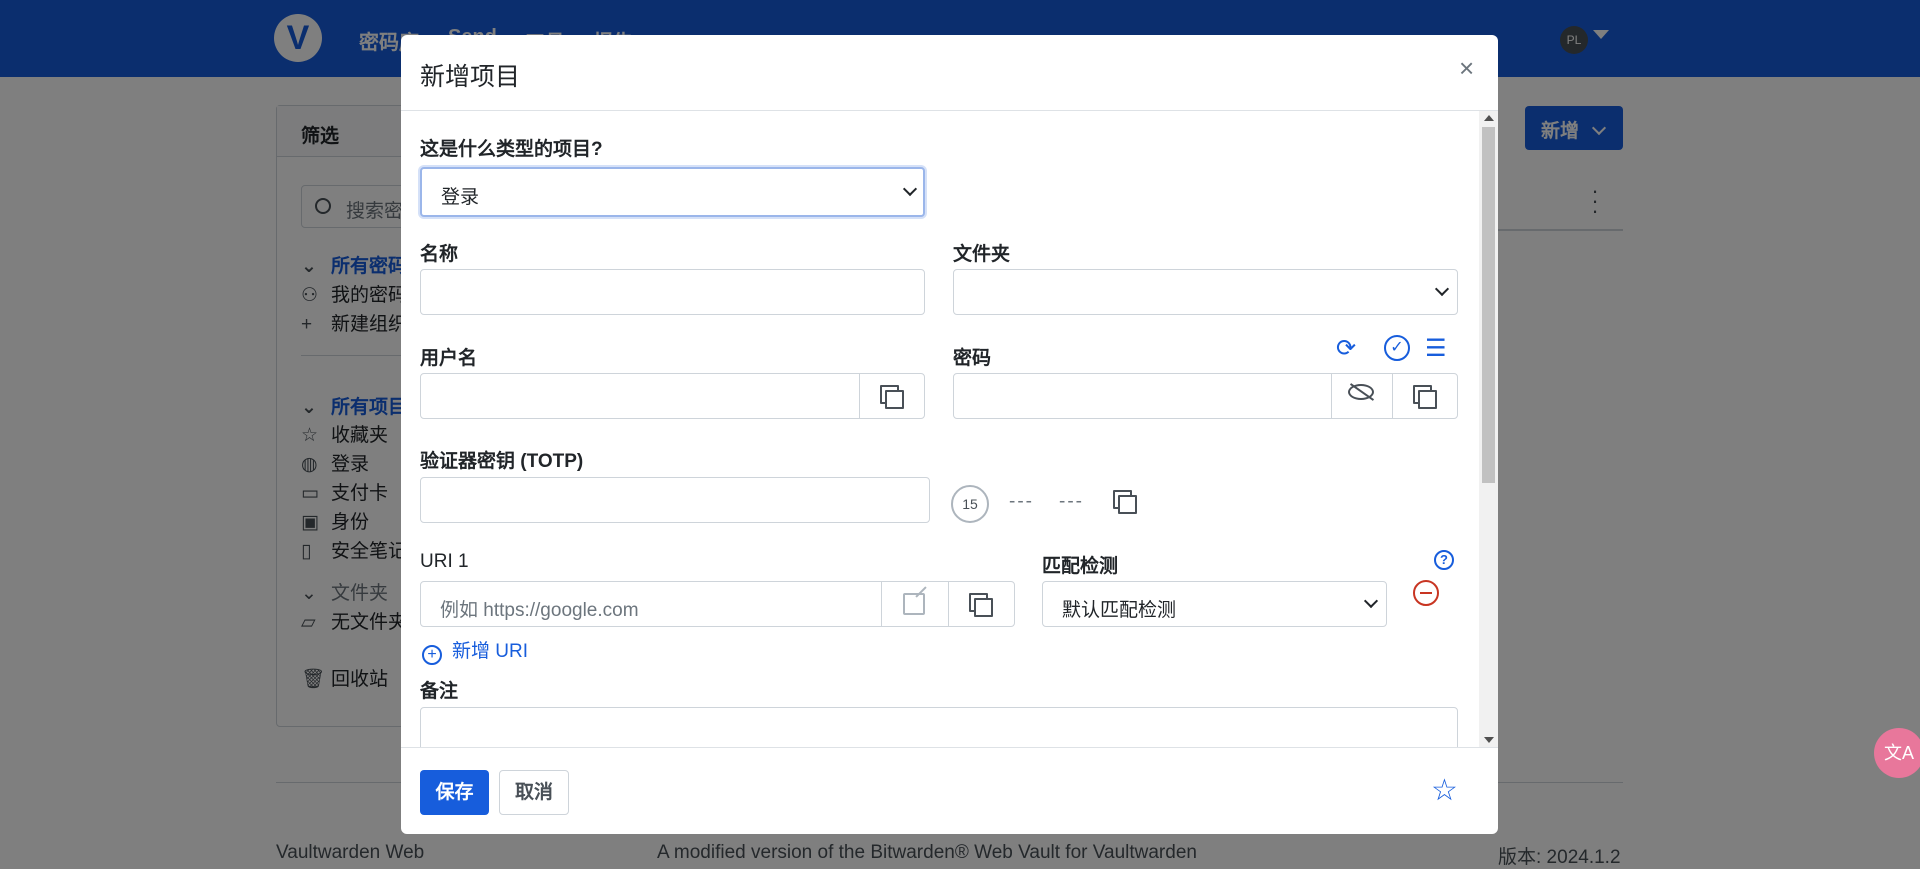 The width and height of the screenshot is (1920, 869). I want to click on check-password-icon: ✓, so click(1397, 348).